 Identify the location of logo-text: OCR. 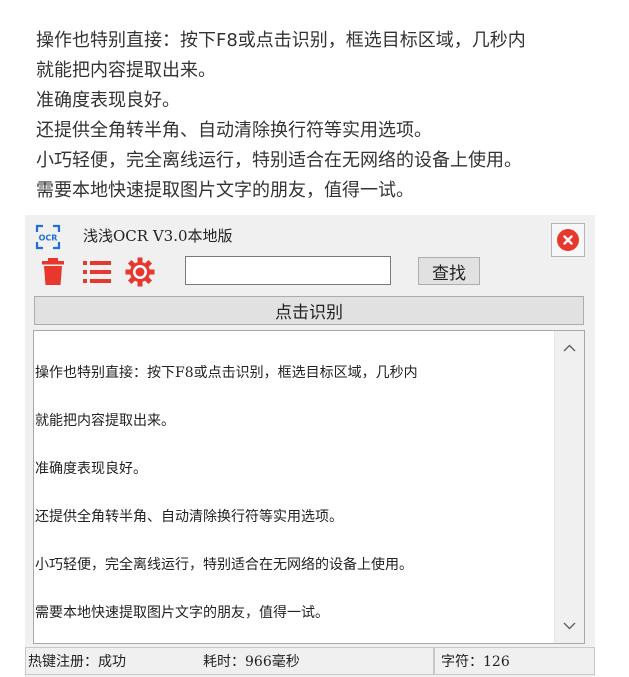
(48, 238).